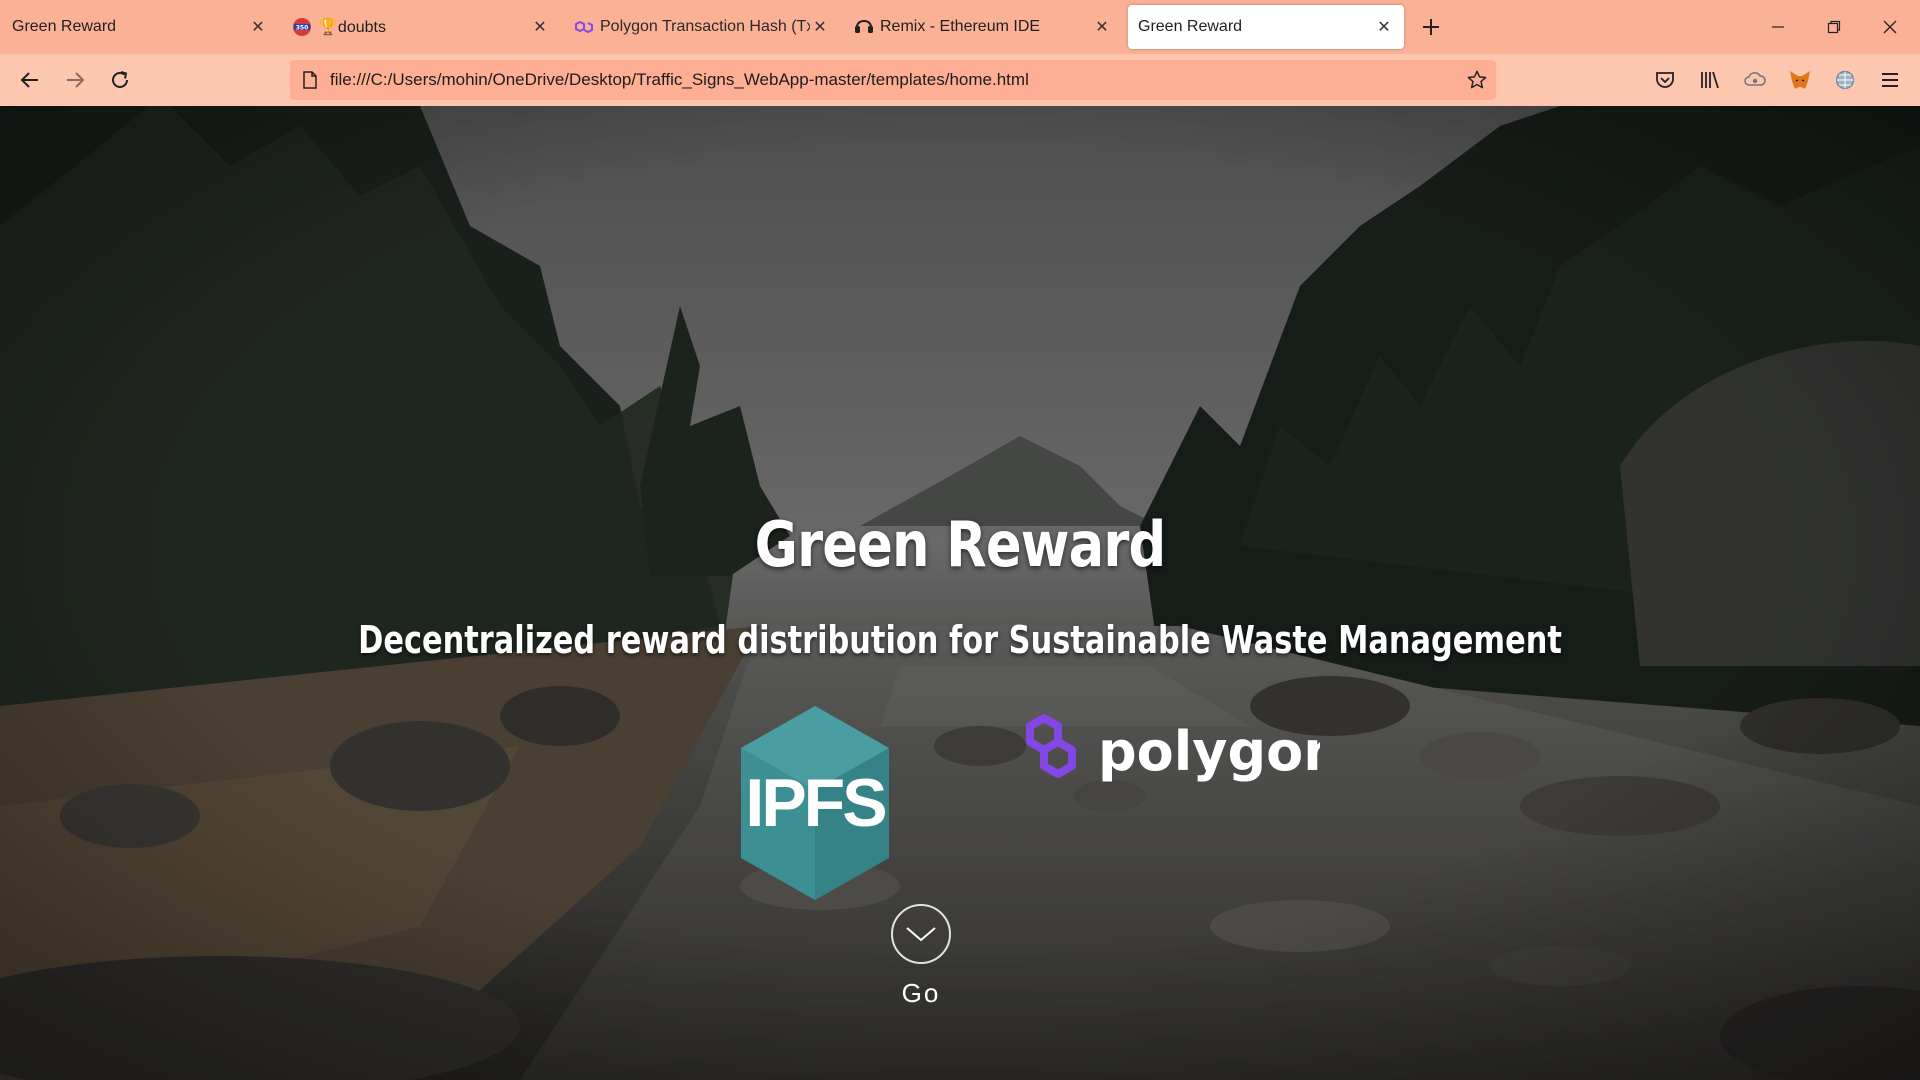 This screenshot has width=1920, height=1080. I want to click on metamask-fox-icon, so click(1800, 80).